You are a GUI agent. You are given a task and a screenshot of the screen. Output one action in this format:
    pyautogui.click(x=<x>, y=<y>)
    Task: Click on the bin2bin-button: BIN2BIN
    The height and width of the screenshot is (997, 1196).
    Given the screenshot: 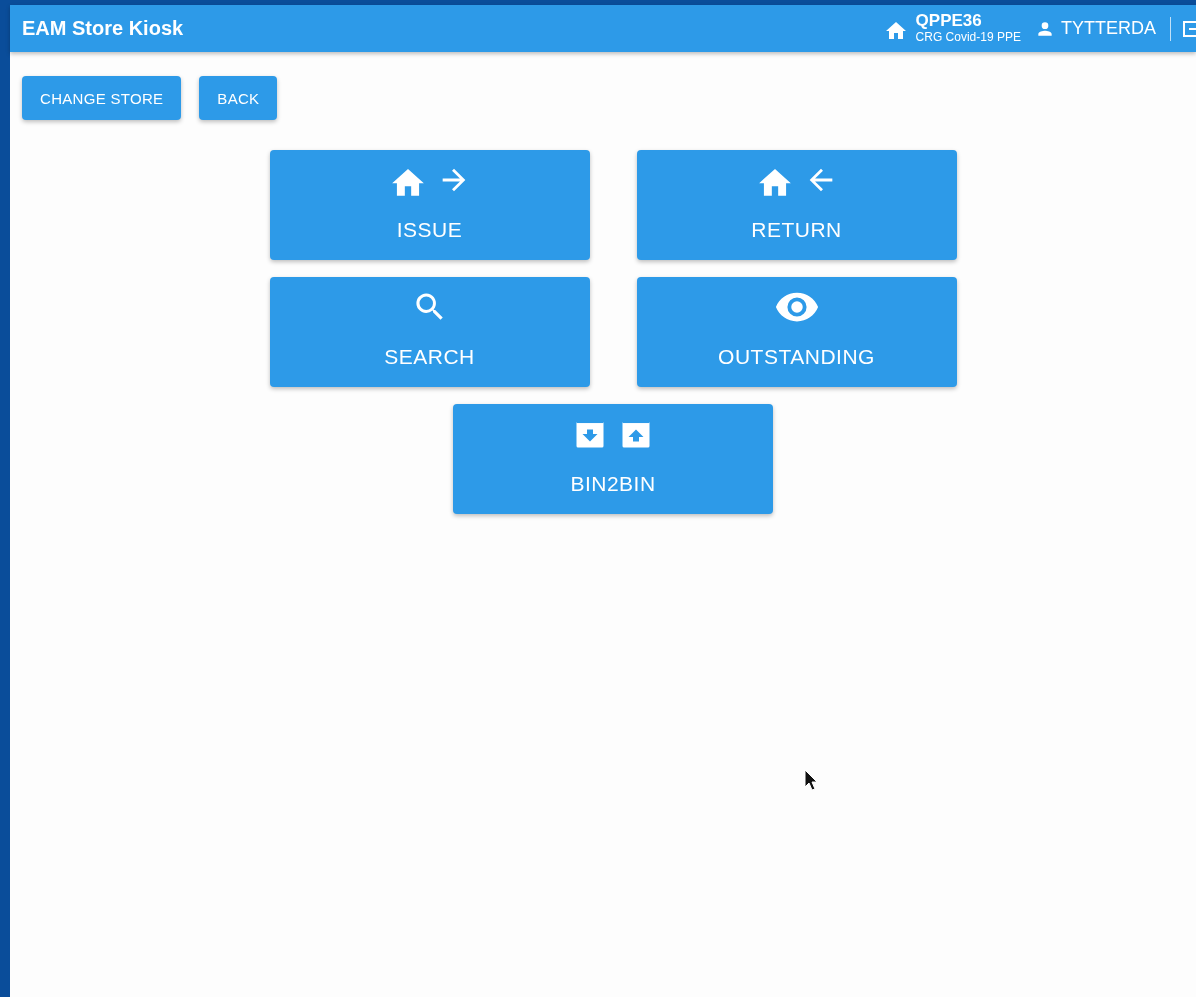 What is the action you would take?
    pyautogui.click(x=613, y=459)
    